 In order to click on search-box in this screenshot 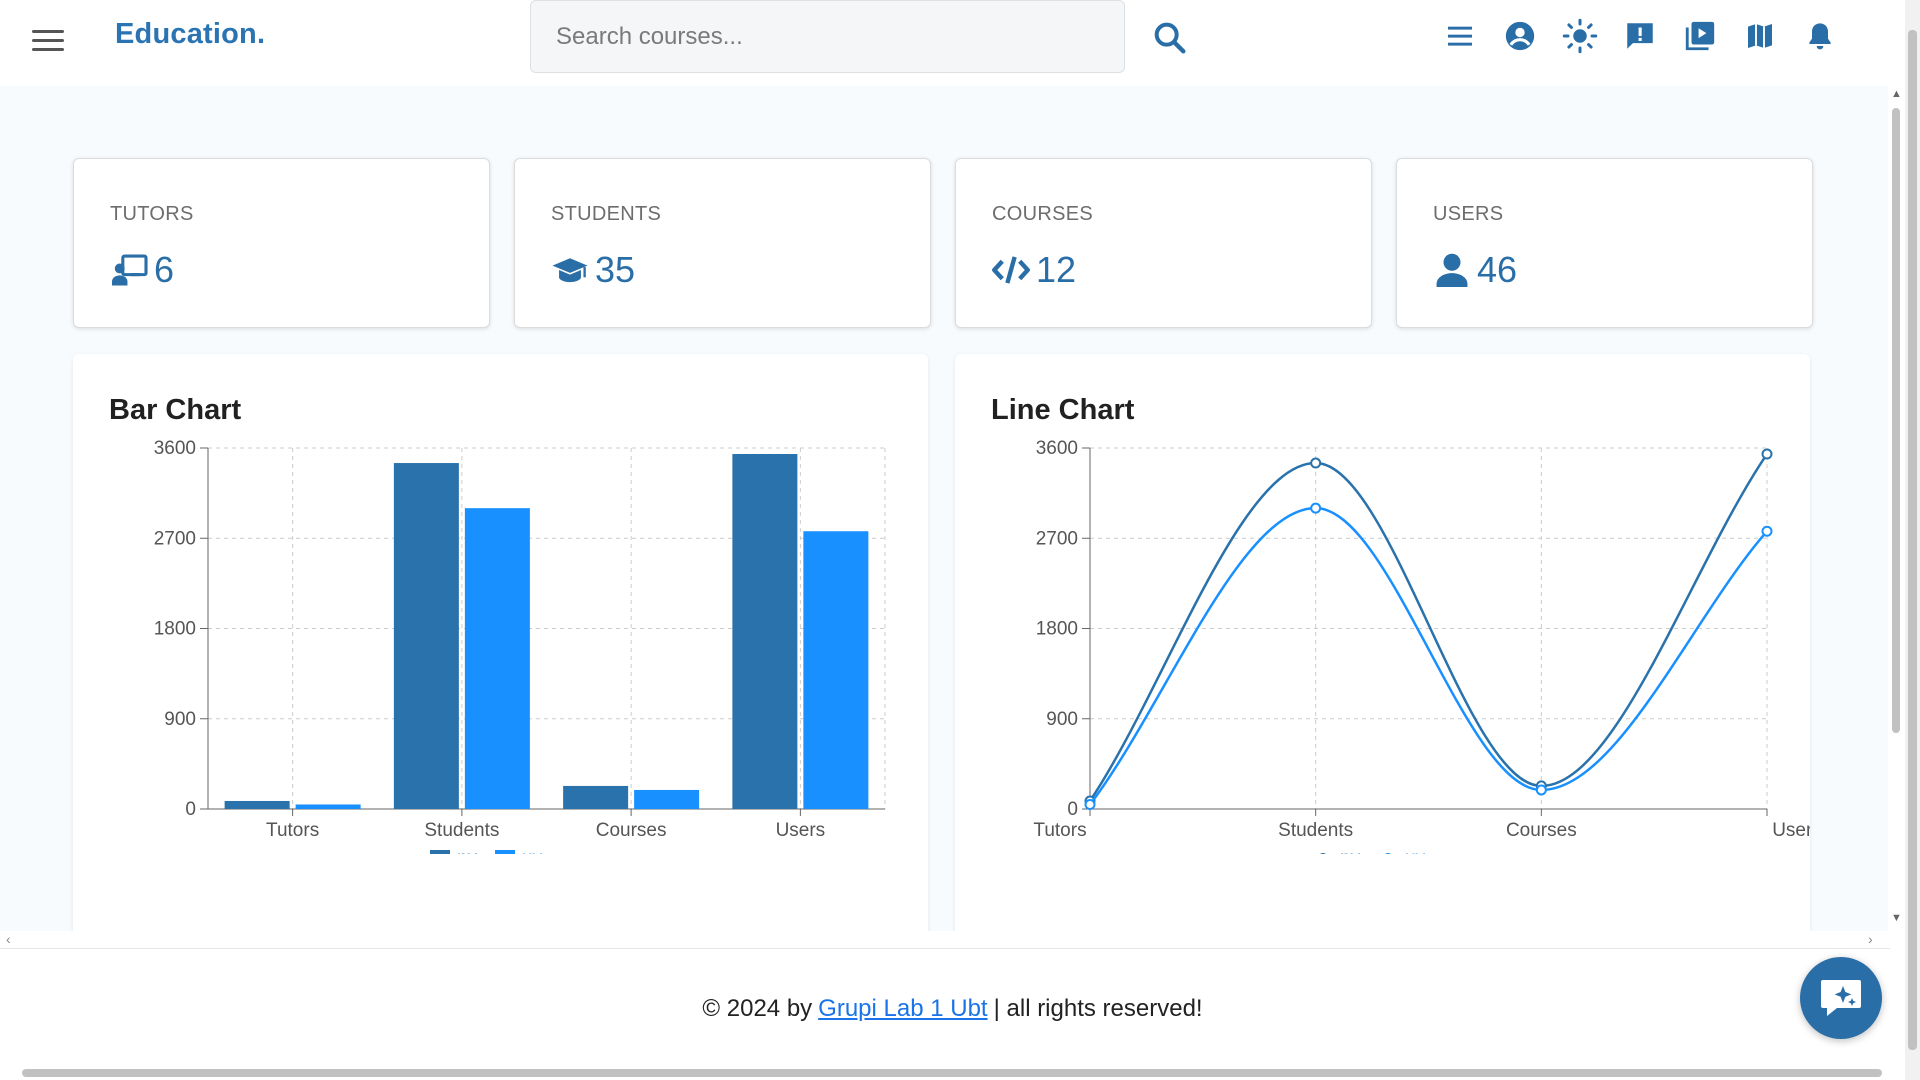, I will do `click(827, 36)`.